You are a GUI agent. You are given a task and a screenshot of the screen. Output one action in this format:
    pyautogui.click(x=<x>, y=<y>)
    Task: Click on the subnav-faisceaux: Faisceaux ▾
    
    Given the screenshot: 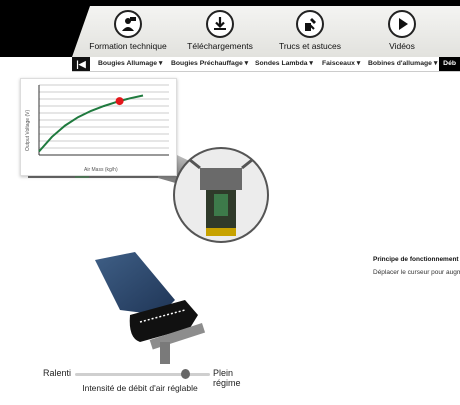 What is the action you would take?
    pyautogui.click(x=341, y=64)
    